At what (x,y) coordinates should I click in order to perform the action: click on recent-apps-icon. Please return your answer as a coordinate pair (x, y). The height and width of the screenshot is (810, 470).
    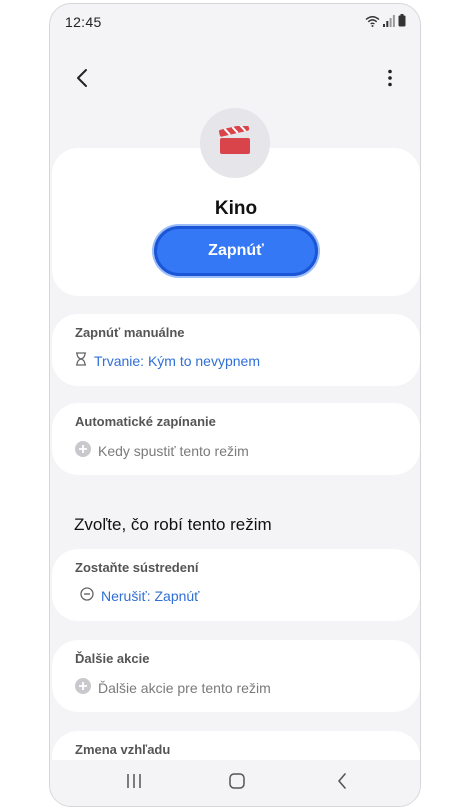
    Looking at the image, I should click on (134, 783).